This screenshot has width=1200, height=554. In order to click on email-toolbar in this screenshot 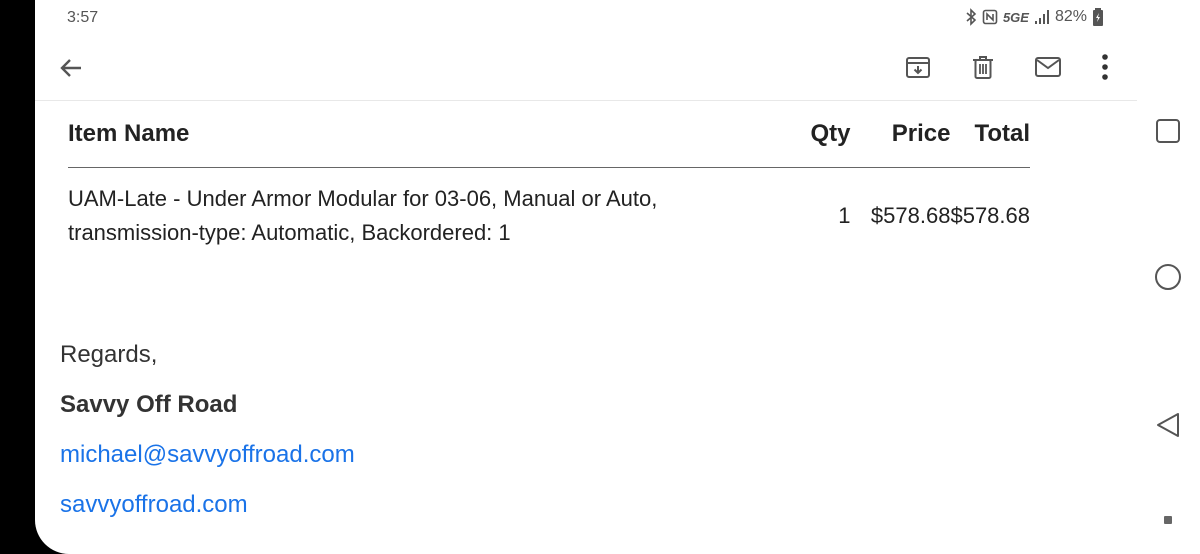, I will do `click(586, 69)`.